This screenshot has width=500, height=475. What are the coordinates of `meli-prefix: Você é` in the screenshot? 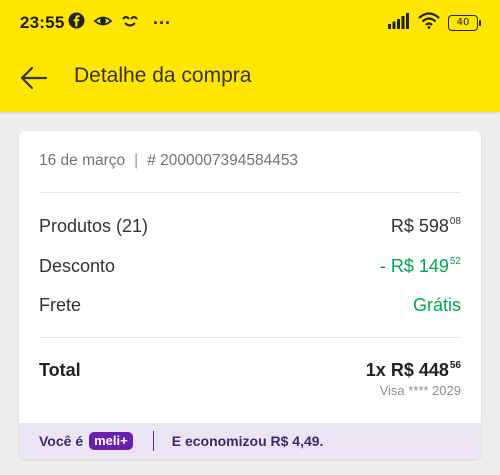 It's located at (61, 441).